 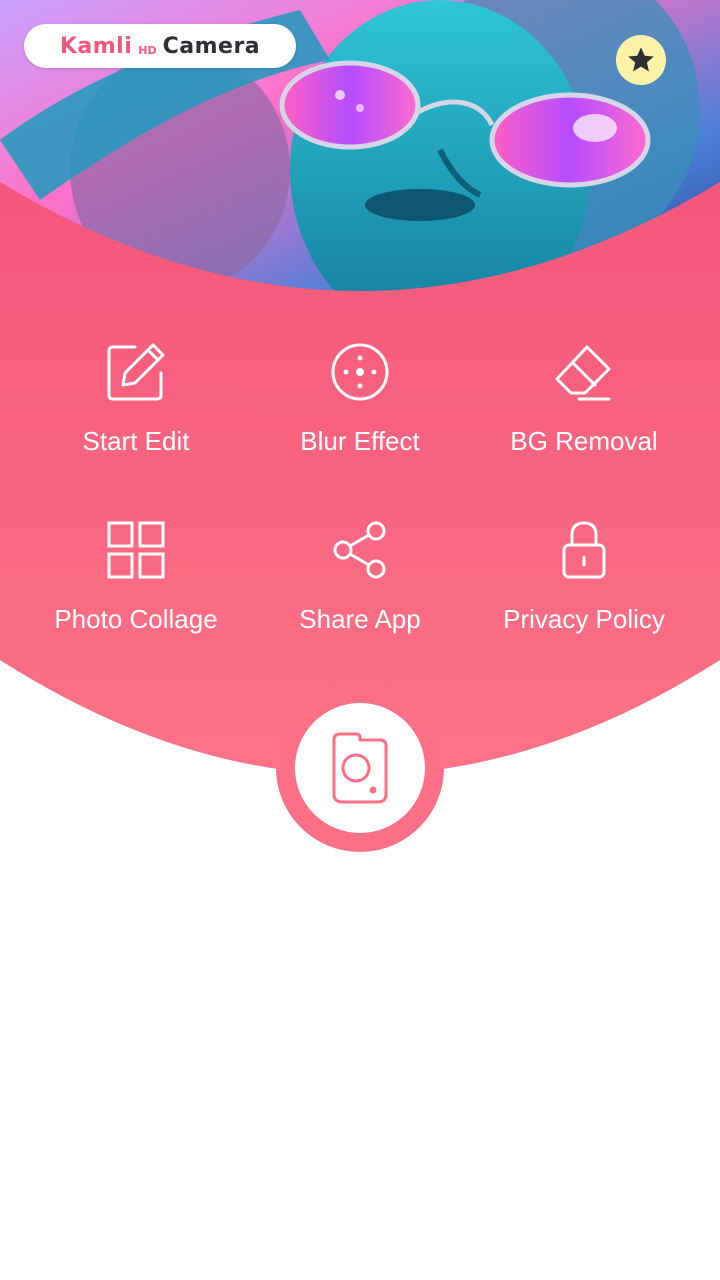 What do you see at coordinates (360, 441) in the screenshot?
I see `menu-label: Blur Effect` at bounding box center [360, 441].